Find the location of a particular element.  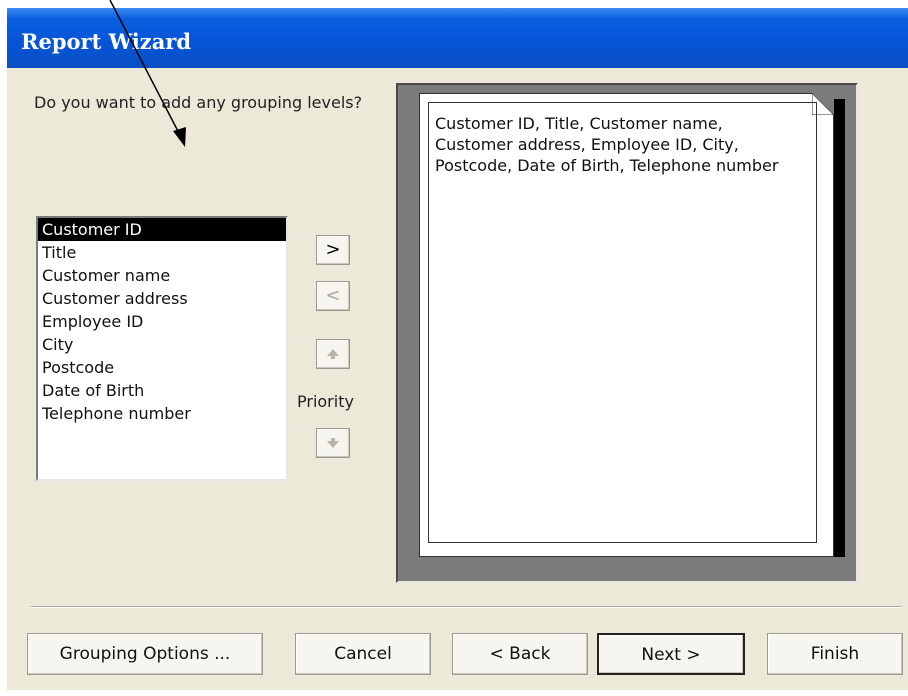

grouping-question: Do you want to add any grouping levels? is located at coordinates (198, 102).